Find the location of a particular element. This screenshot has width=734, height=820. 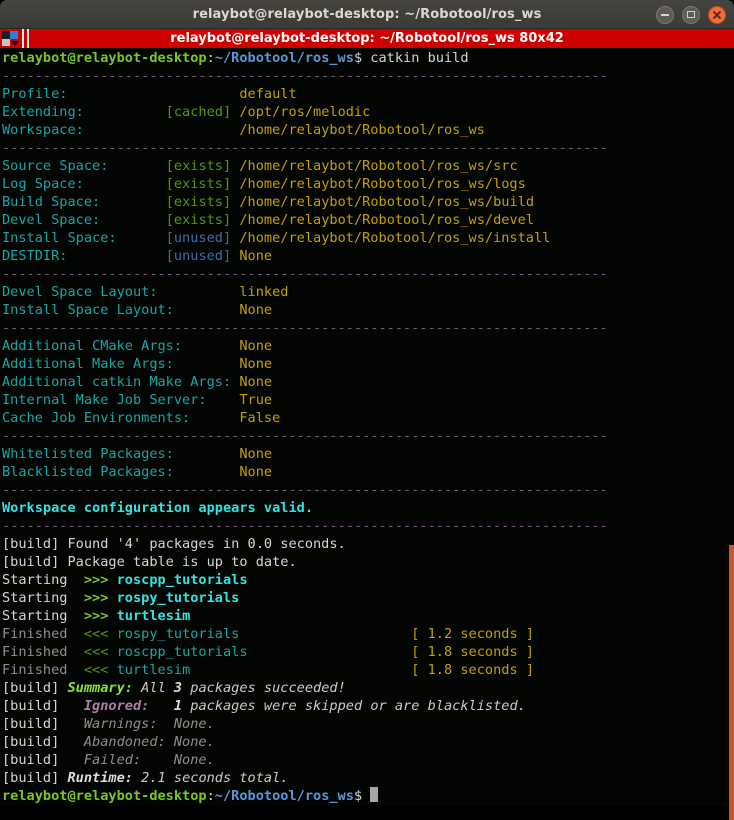

terminal-line: [build] Failed: None. is located at coordinates (108, 760).